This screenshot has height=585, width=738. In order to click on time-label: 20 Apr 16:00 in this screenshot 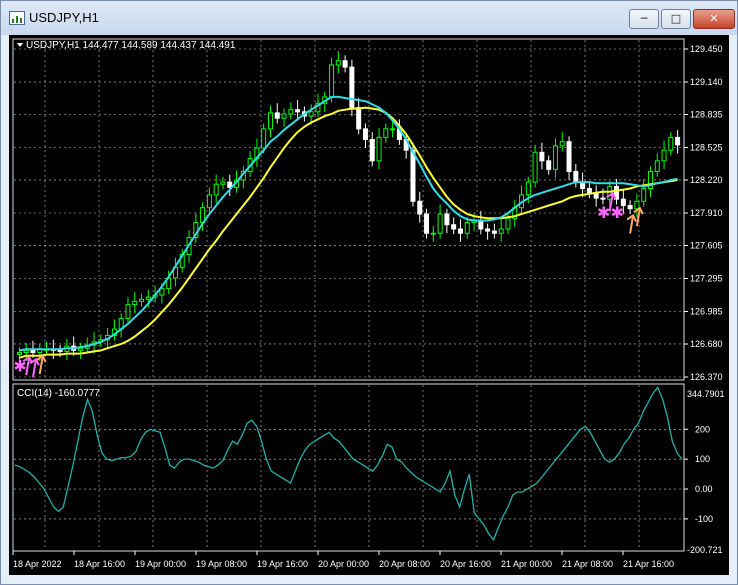, I will do `click(465, 564)`.